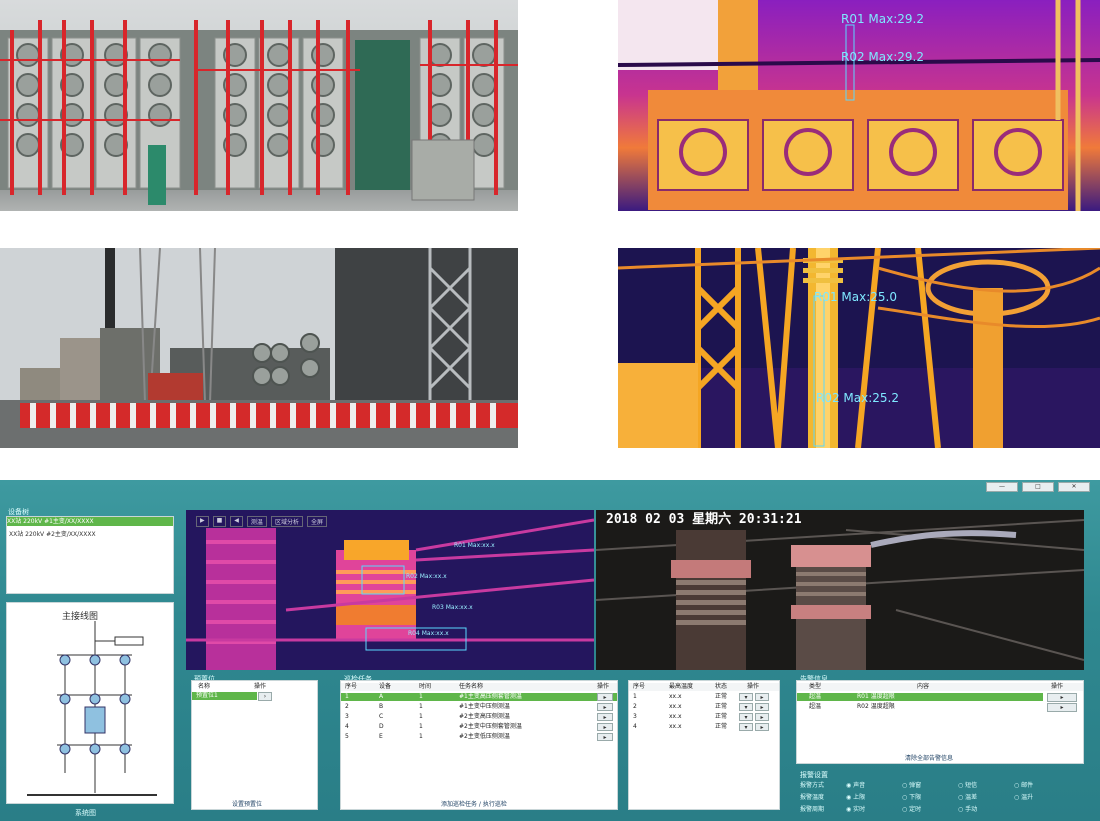  I want to click on temp-cell-n: 2, so click(635, 706).